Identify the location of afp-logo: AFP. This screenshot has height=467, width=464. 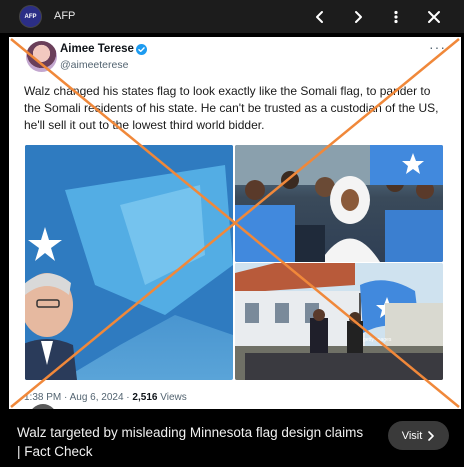
(30, 16).